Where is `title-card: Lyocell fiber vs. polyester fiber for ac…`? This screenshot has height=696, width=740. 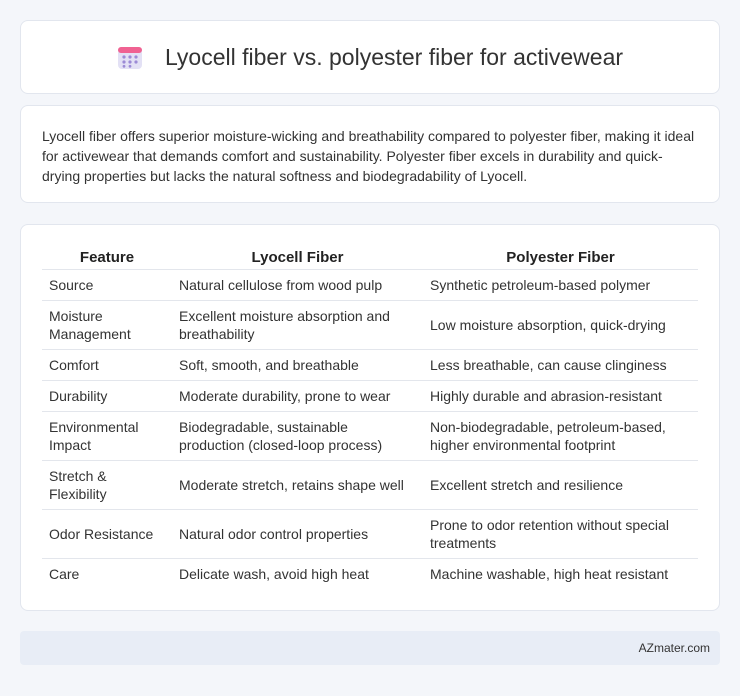
title-card: Lyocell fiber vs. polyester fiber for ac… is located at coordinates (370, 57).